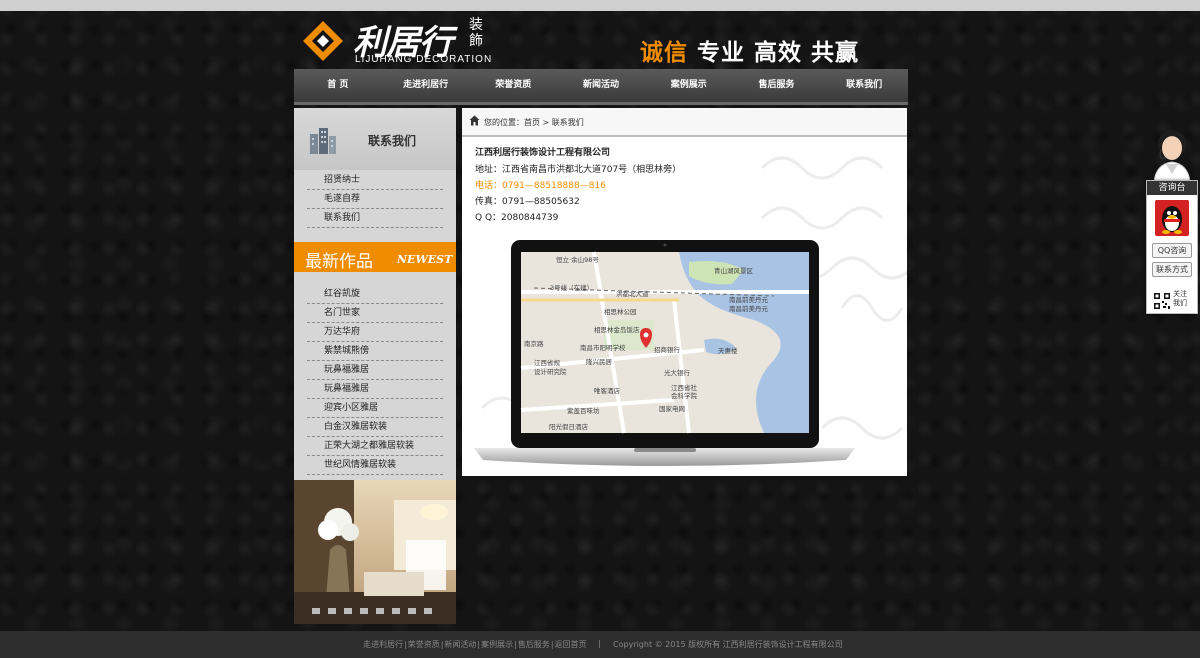  Describe the element at coordinates (672, 408) in the screenshot. I see `map-label: 国家电网` at that location.